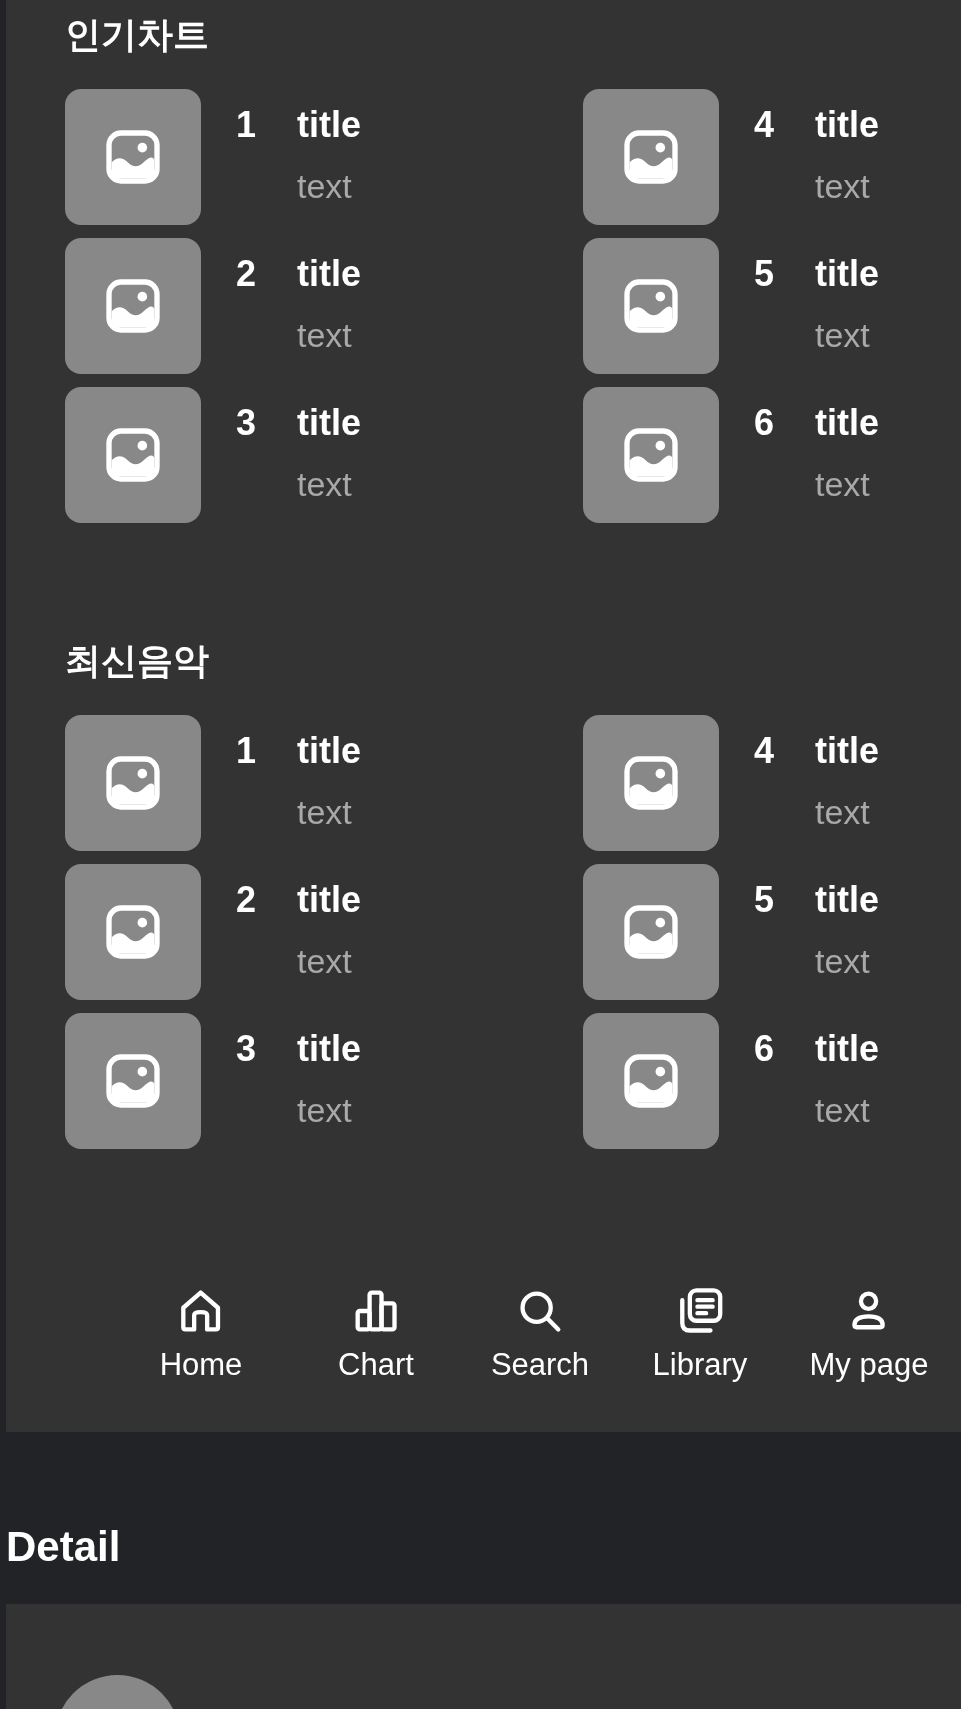  What do you see at coordinates (540, 1335) in the screenshot?
I see `nav-tab: Search` at bounding box center [540, 1335].